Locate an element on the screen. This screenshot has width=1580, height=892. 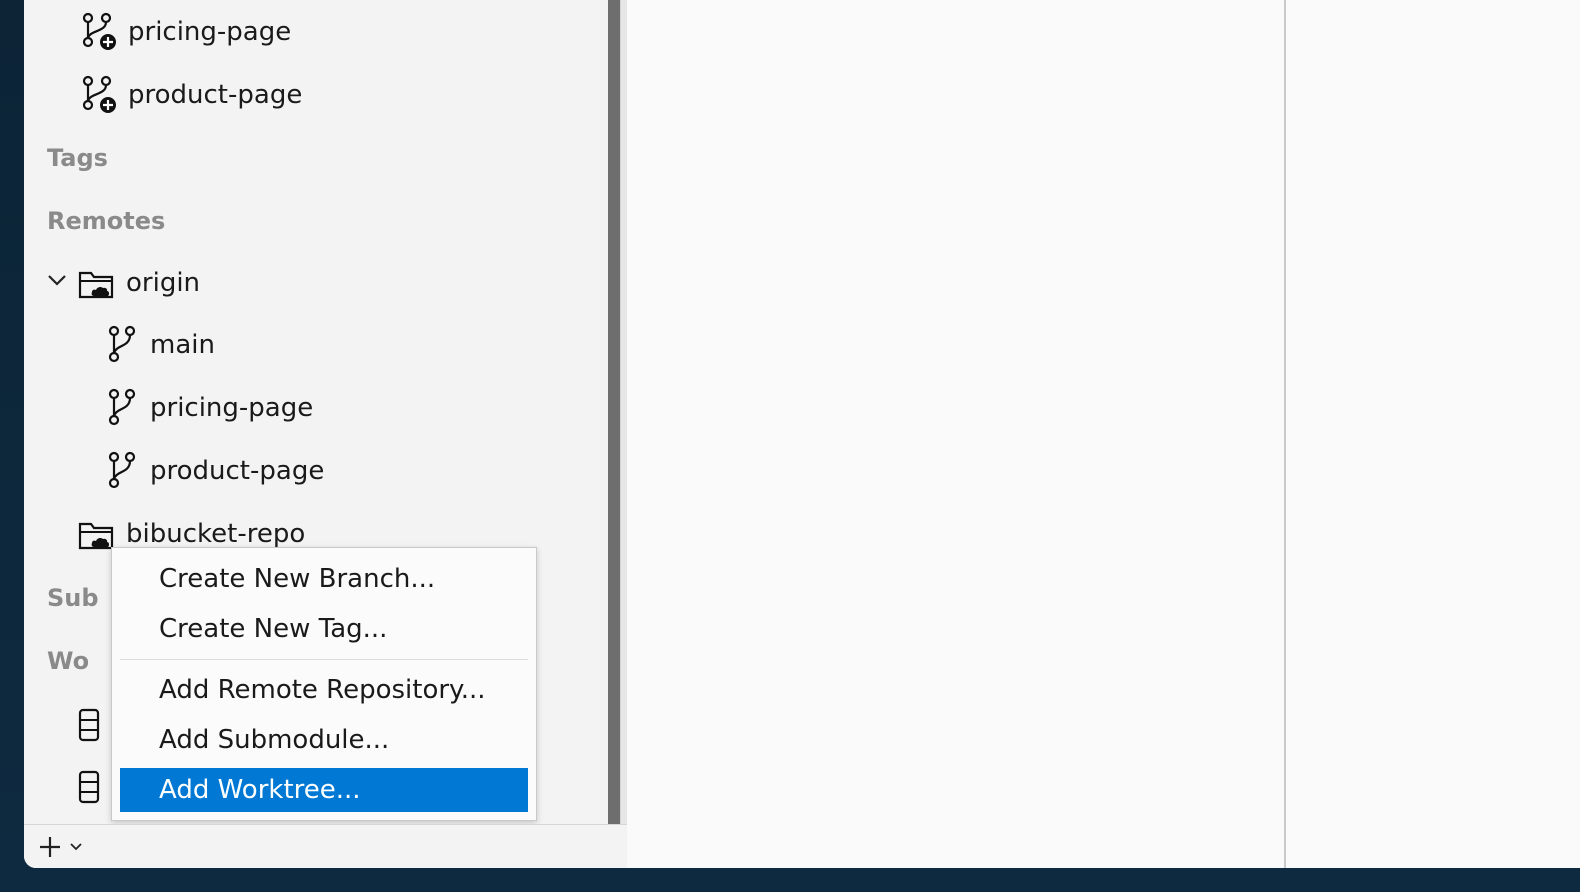
section-remotes: Remotes is located at coordinates (106, 221).